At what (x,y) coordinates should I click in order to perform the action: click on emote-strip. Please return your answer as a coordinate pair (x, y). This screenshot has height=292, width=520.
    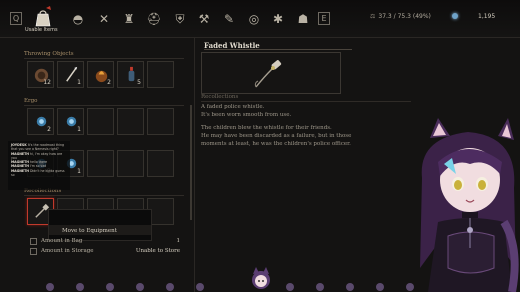
    Looking at the image, I should click on (230, 287).